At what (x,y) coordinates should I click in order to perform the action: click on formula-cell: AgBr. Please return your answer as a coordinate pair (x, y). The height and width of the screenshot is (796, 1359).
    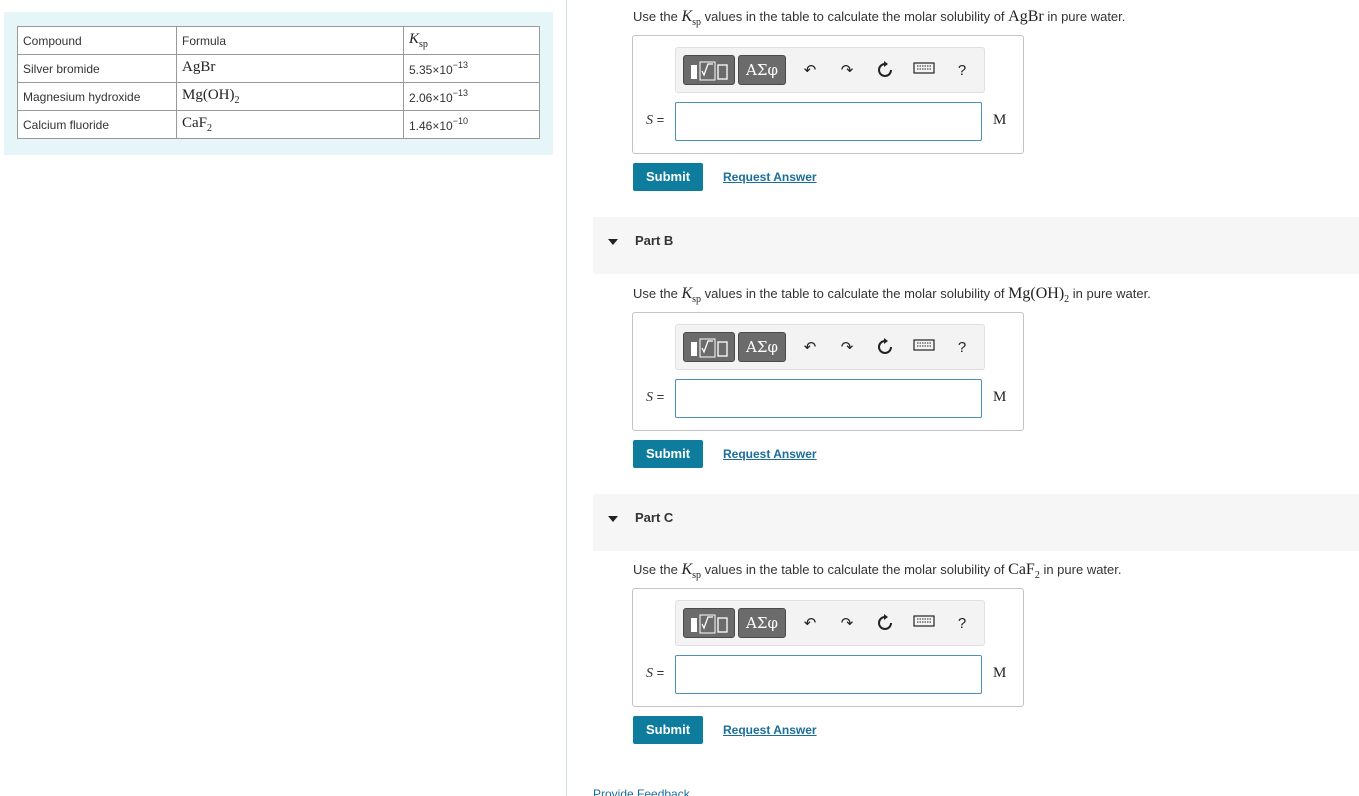
    Looking at the image, I should click on (290, 68).